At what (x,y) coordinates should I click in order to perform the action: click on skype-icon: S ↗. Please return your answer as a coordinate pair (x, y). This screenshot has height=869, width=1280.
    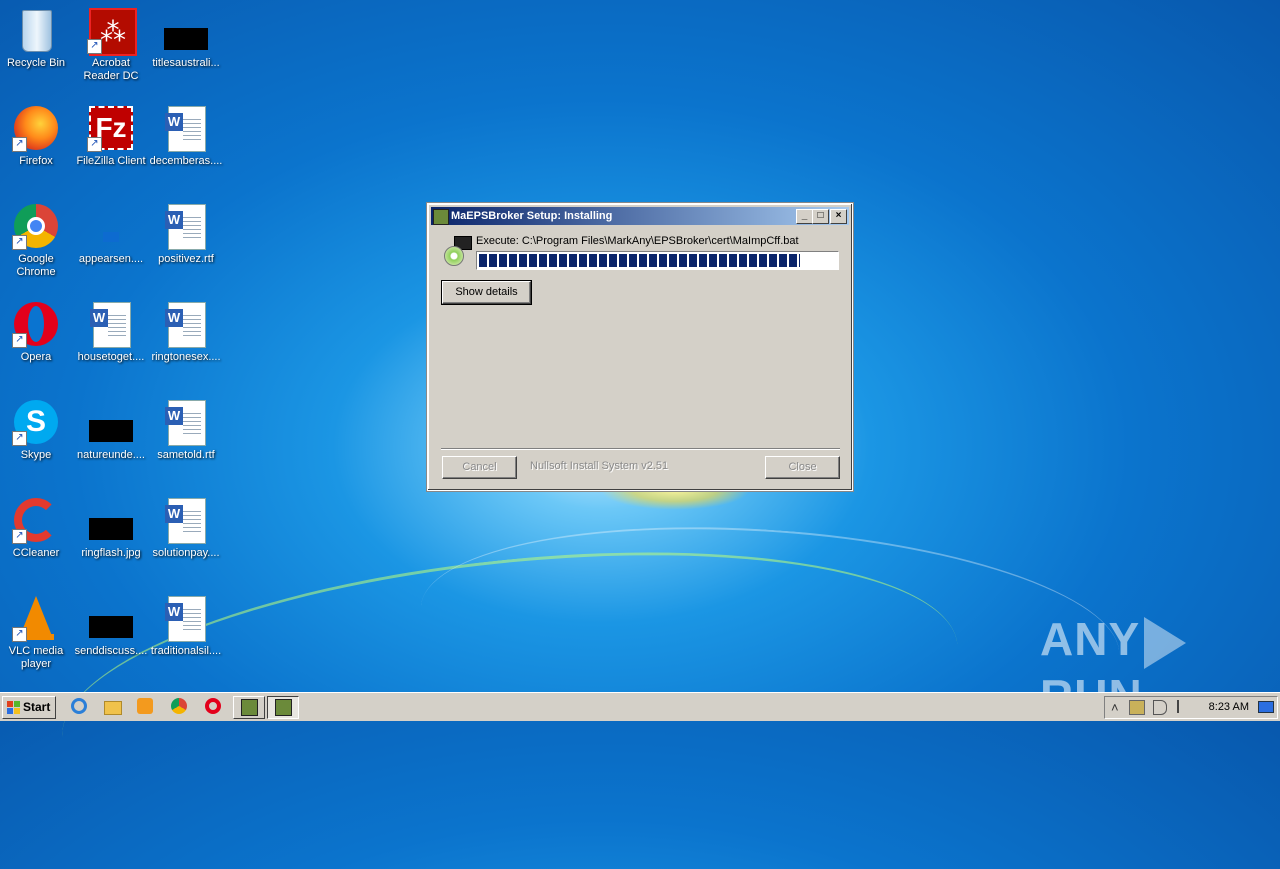
    Looking at the image, I should click on (36, 422).